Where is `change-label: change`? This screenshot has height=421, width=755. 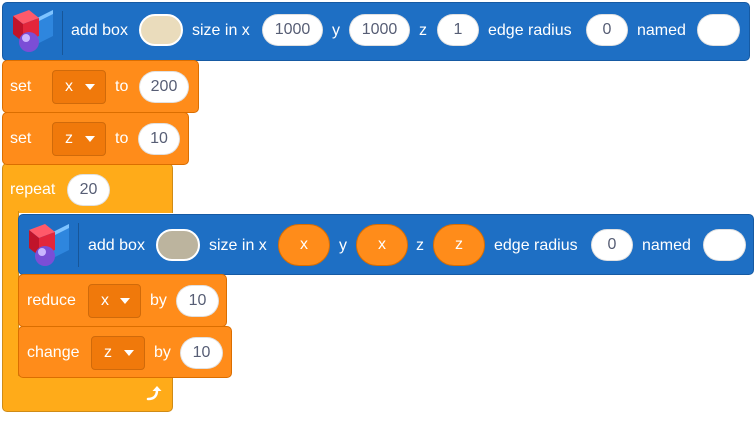
change-label: change is located at coordinates (53, 352).